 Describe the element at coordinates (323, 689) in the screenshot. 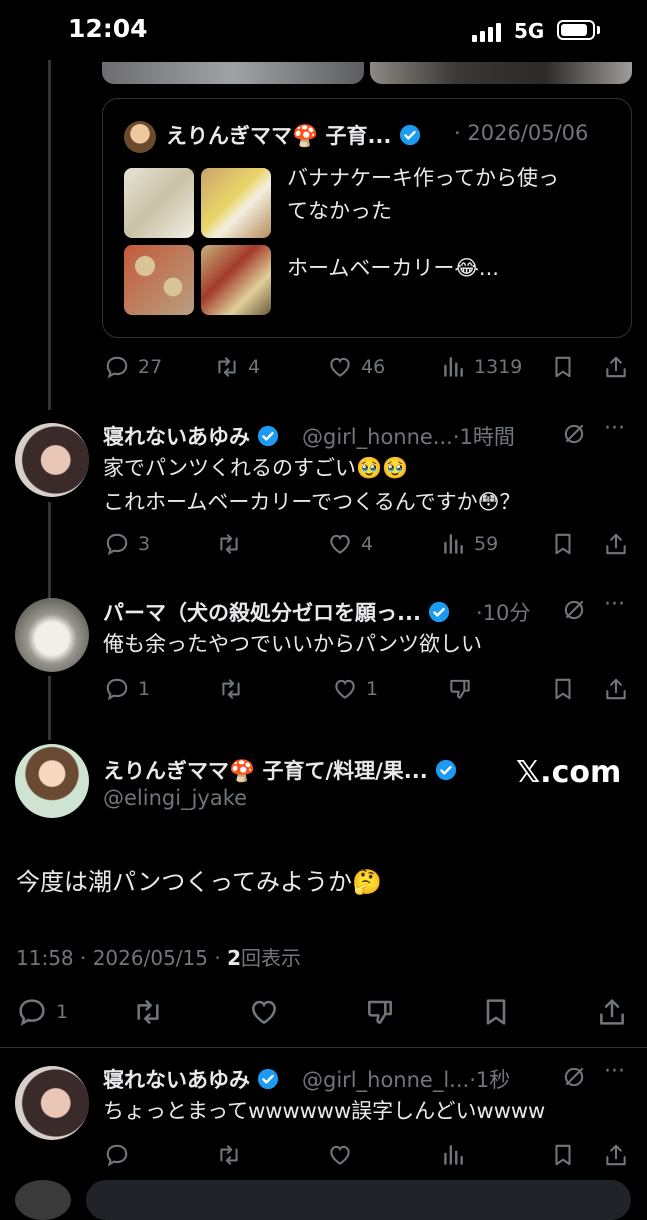

I see `reply-actions: 1 1` at that location.